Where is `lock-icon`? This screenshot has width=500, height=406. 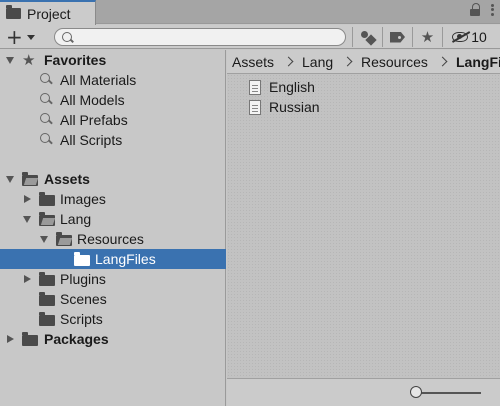 lock-icon is located at coordinates (476, 10).